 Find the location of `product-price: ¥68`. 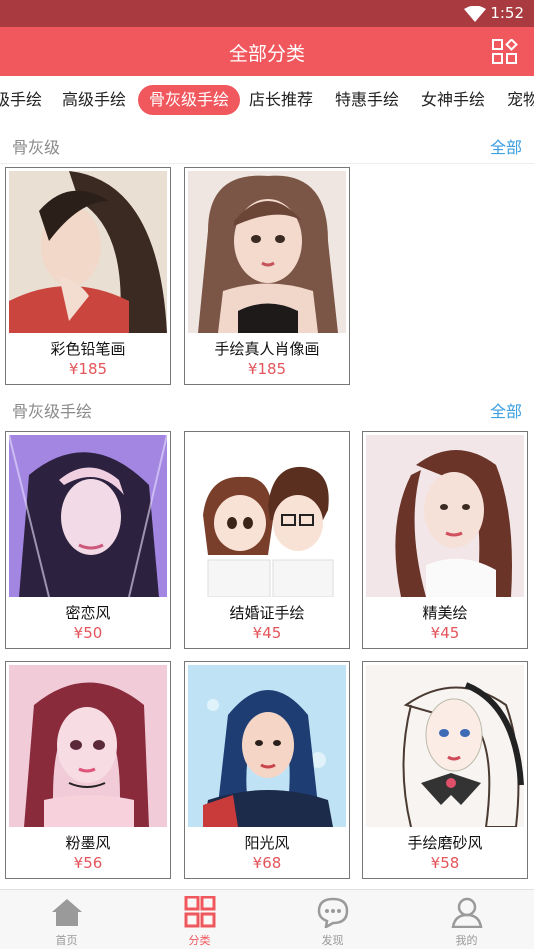

product-price: ¥68 is located at coordinates (267, 863).